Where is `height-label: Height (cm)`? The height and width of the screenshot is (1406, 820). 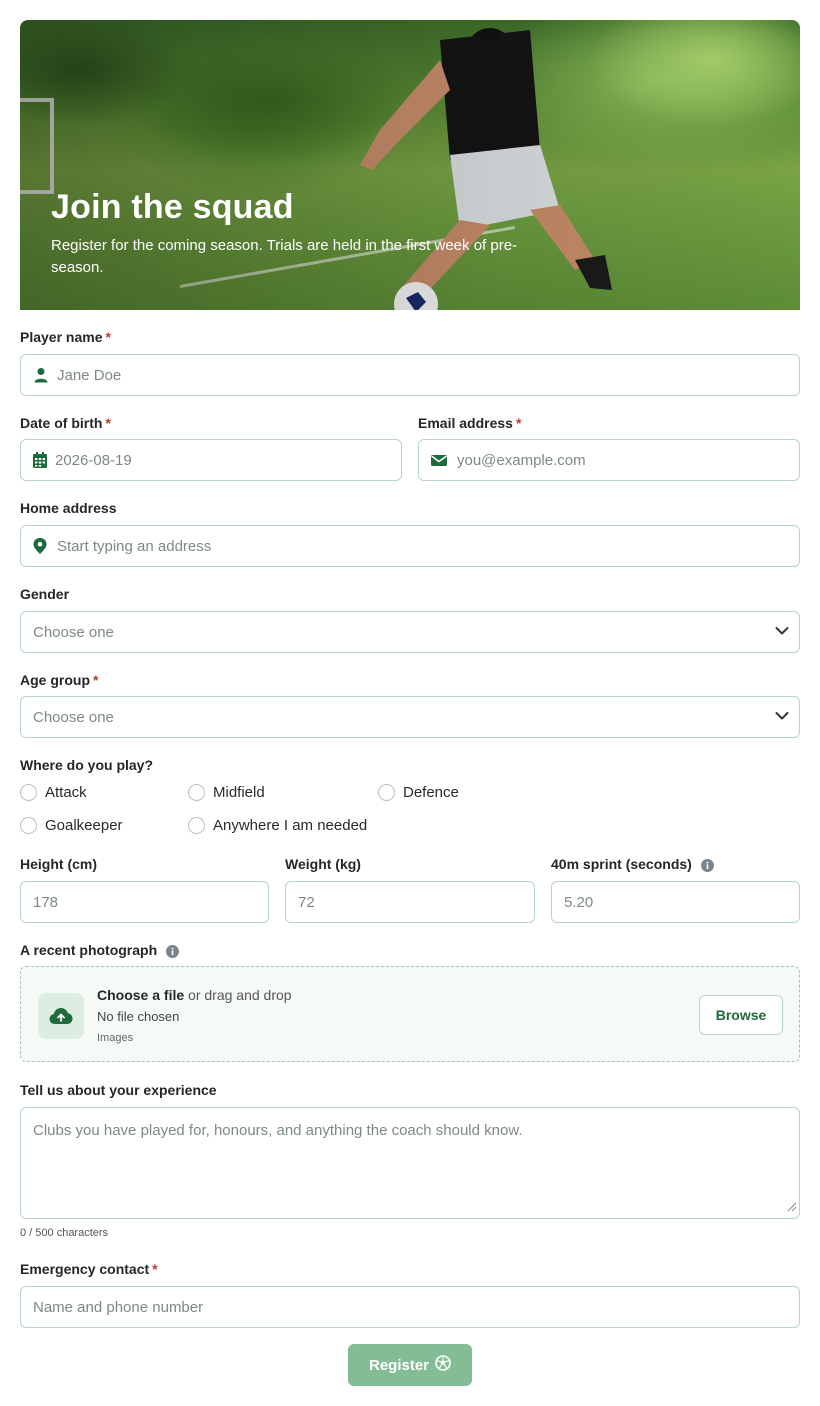
height-label: Height (cm) is located at coordinates (58, 864).